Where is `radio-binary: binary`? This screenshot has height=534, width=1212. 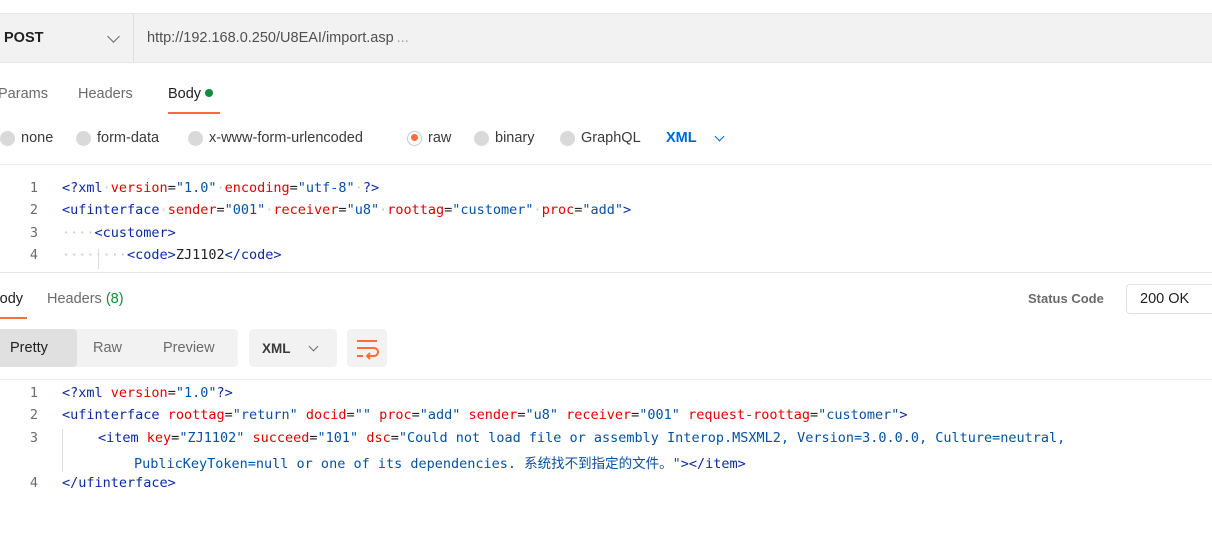
radio-binary: binary is located at coordinates (504, 138).